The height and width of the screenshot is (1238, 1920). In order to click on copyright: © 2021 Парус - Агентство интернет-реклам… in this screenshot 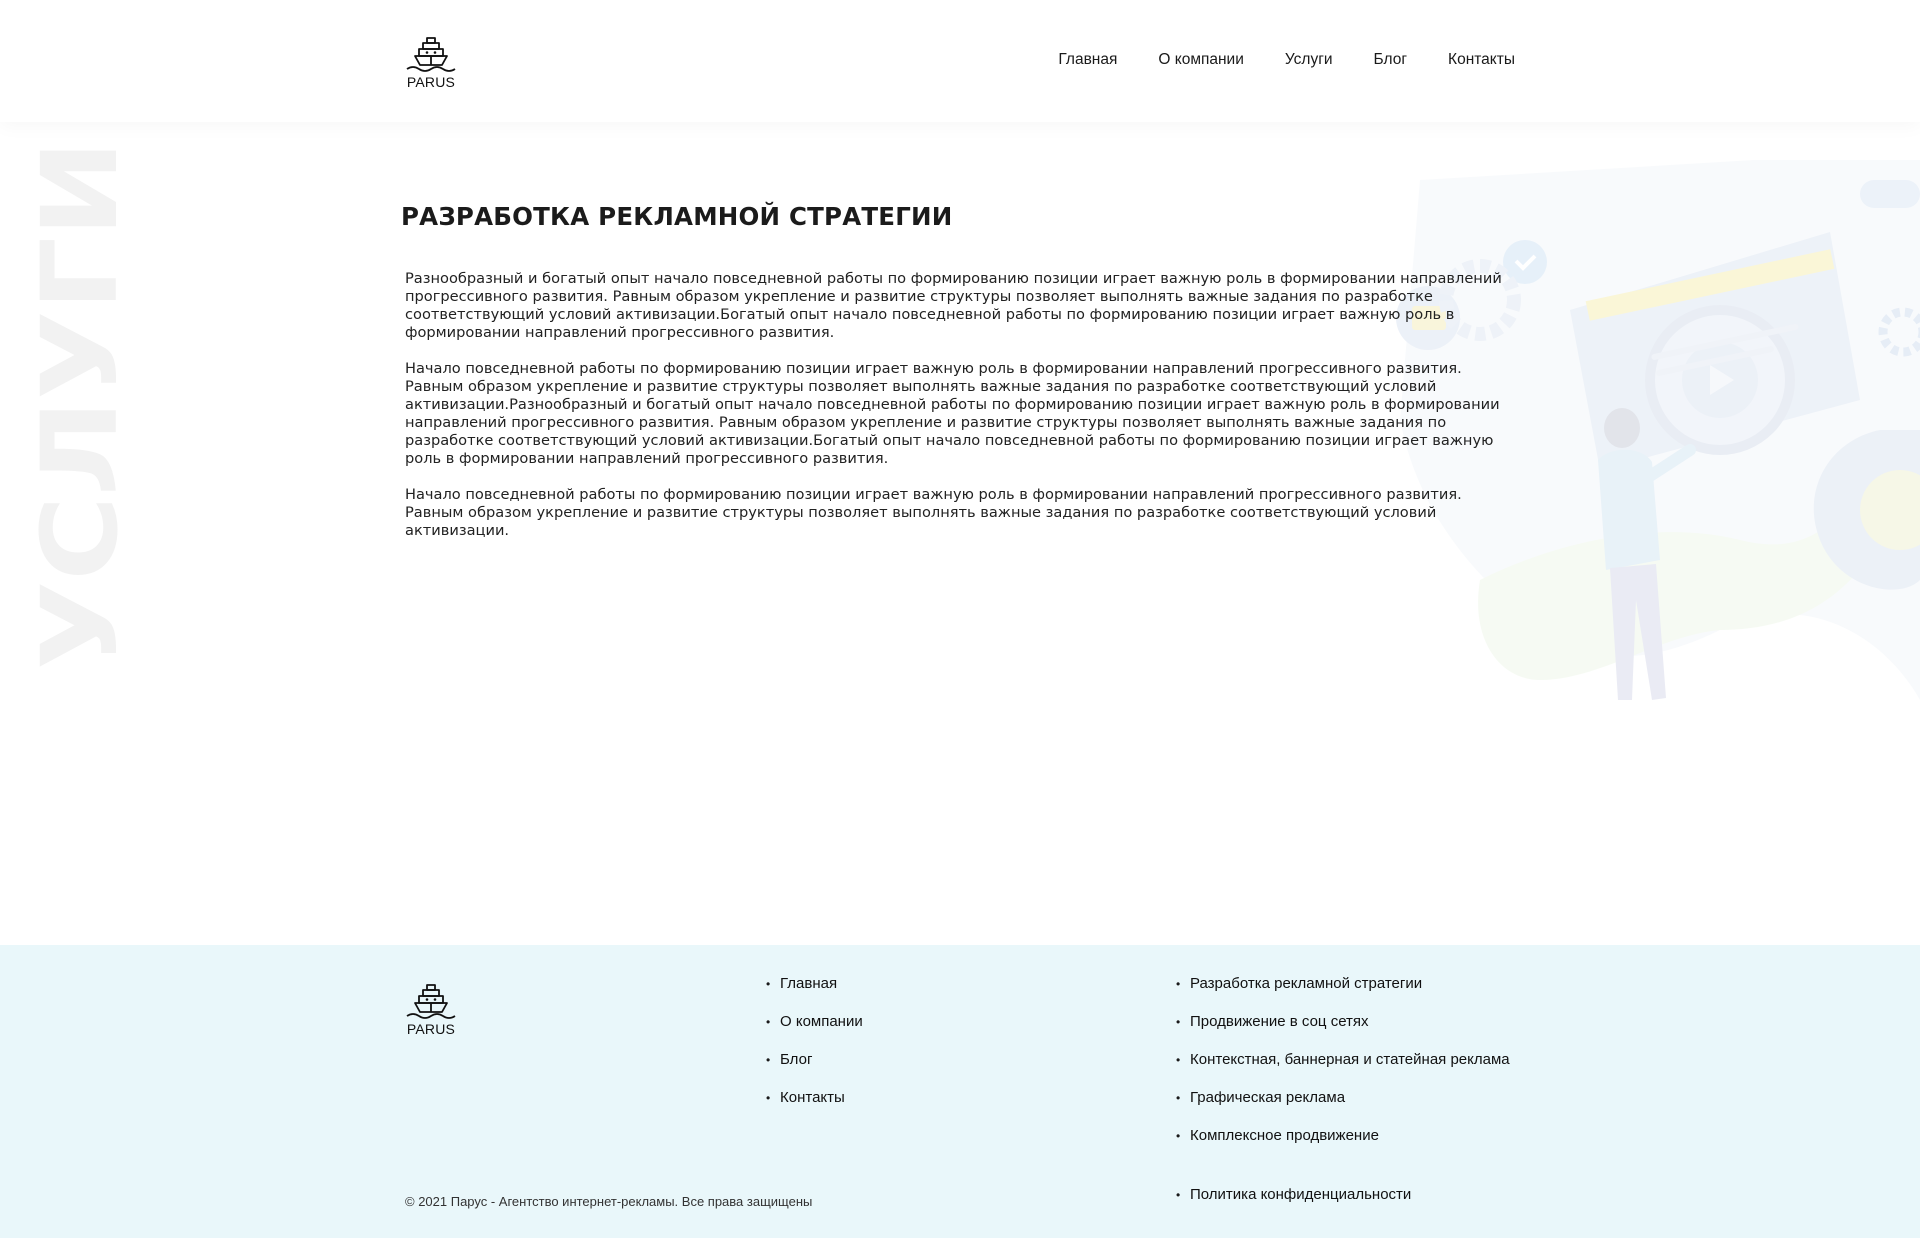, I will do `click(609, 1201)`.